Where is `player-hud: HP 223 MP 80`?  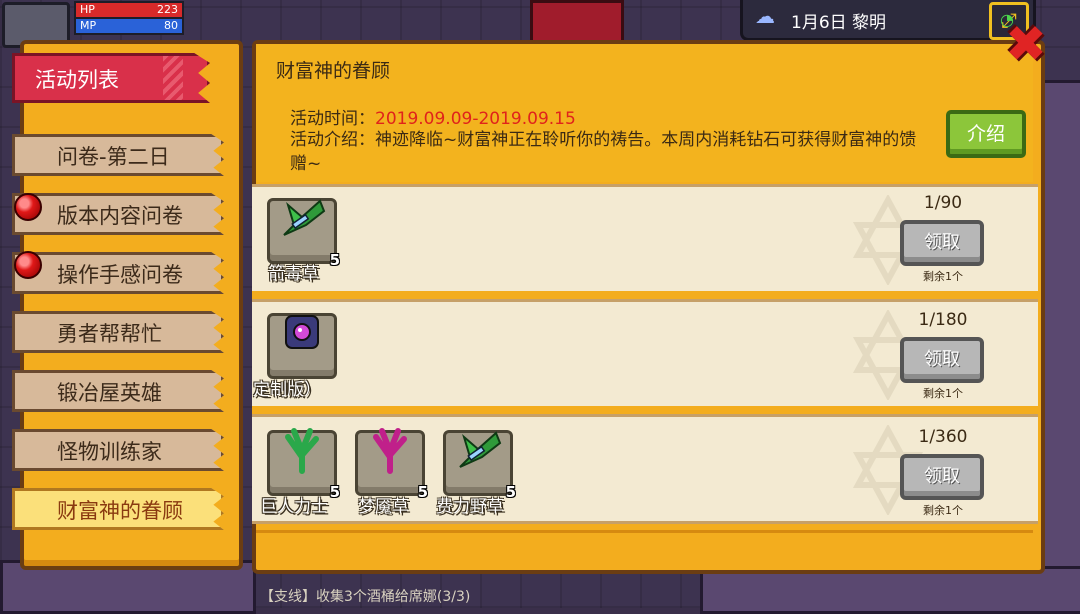 player-hud: HP 223 MP 80 is located at coordinates (92, 24).